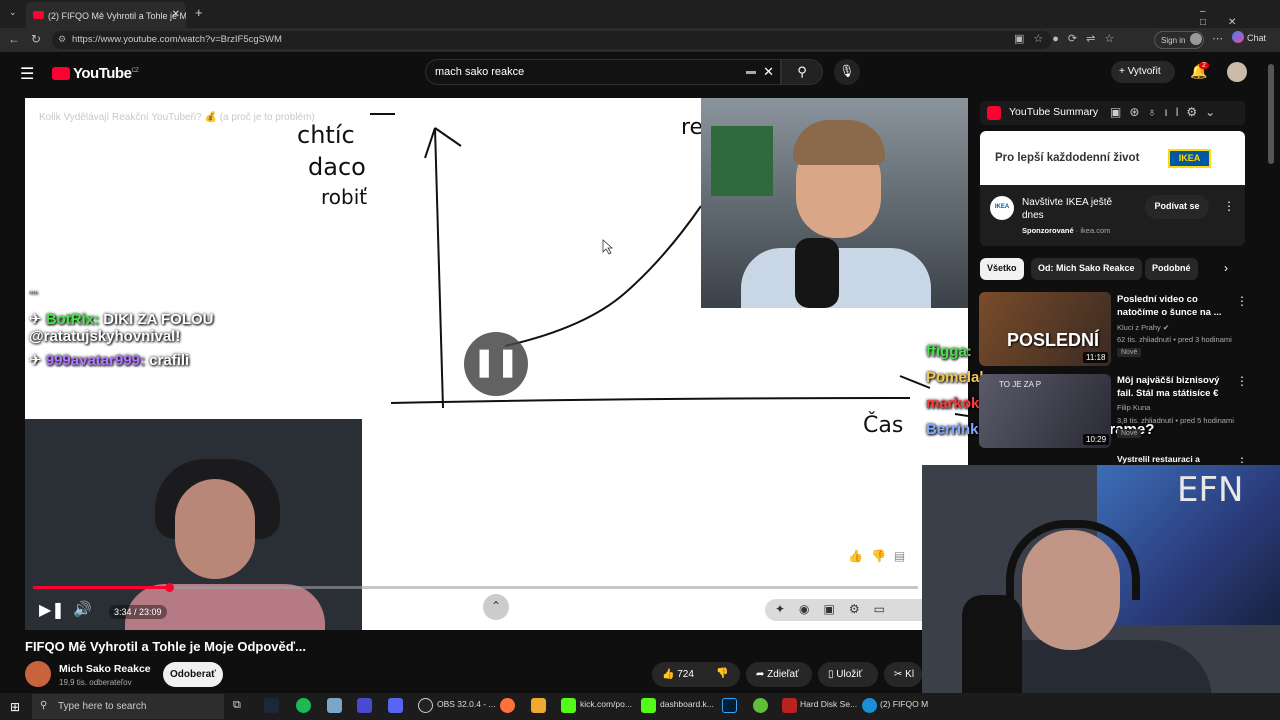 The width and height of the screenshot is (1280, 720). I want to click on photoshop-icon, so click(729, 705).